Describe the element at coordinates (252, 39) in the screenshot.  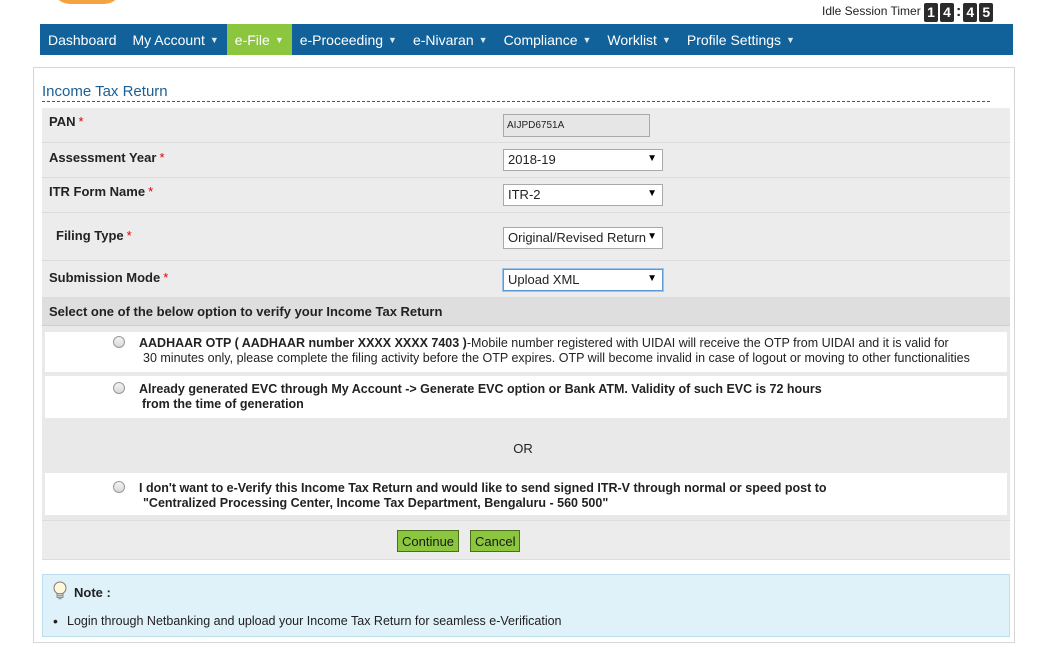
I see `nav-label: e-File` at that location.